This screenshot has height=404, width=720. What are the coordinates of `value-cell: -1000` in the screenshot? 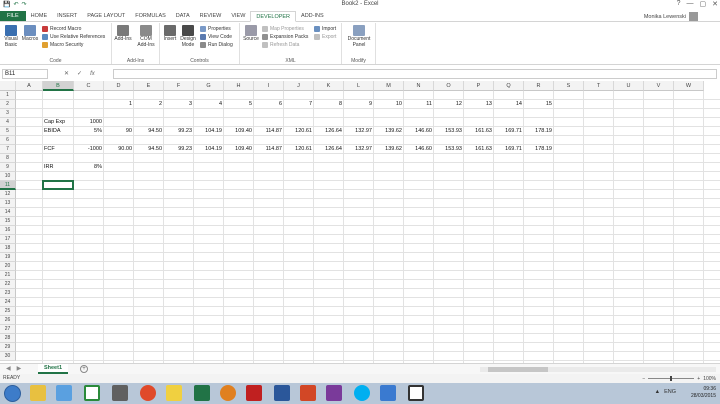 It's located at (88, 149).